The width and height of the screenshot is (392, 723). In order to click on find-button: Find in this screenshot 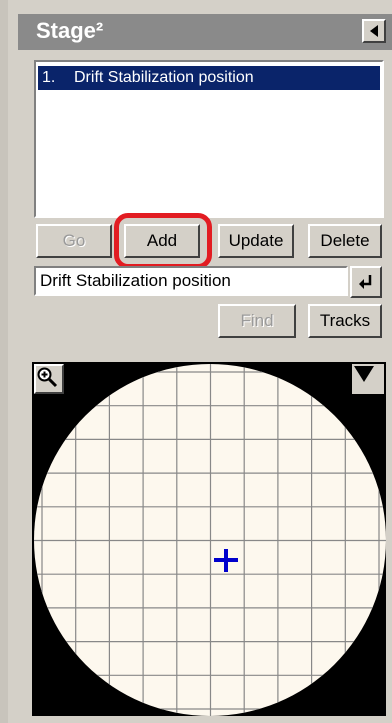, I will do `click(257, 321)`.